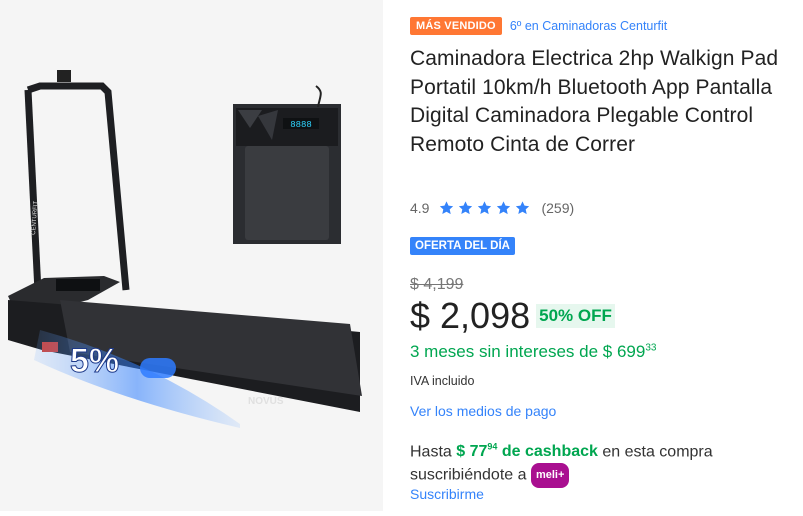 The height and width of the screenshot is (516, 803). I want to click on review-count: (259), so click(558, 208).